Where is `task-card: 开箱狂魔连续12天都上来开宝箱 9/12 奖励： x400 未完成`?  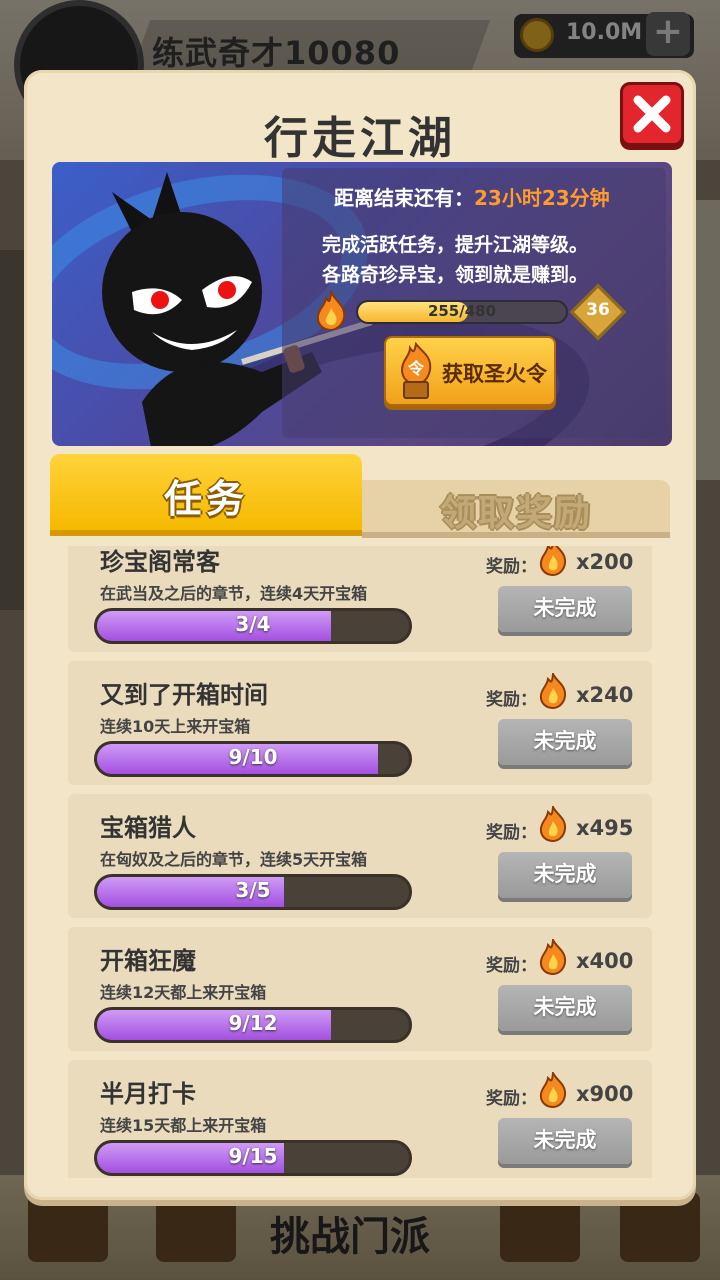 task-card: 开箱狂魔连续12天都上来开宝箱 9/12 奖励： x400 未完成 is located at coordinates (360, 989).